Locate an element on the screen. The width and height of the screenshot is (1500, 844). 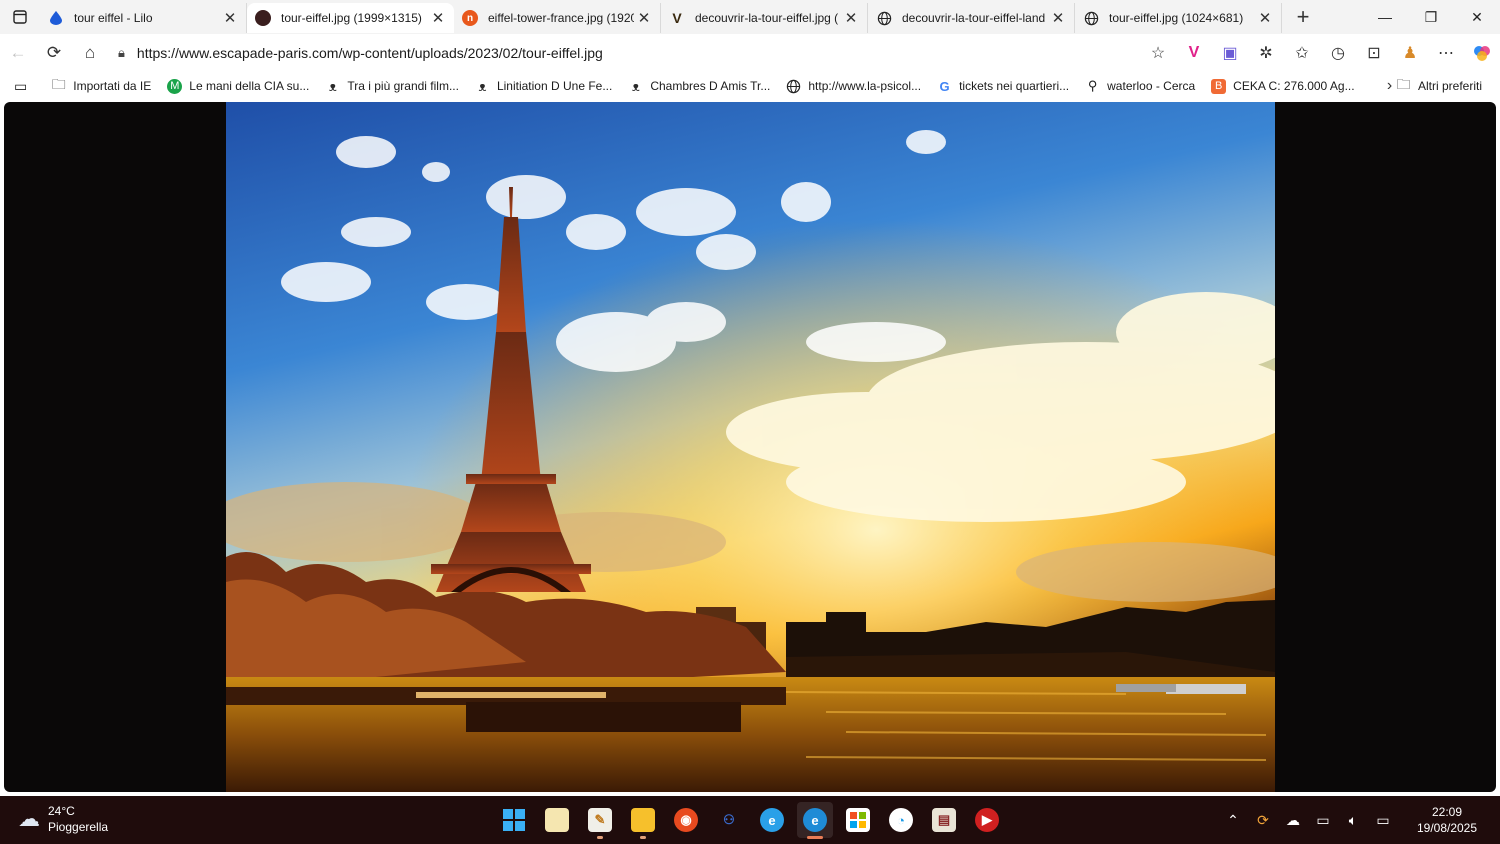
taskbar-photos-app: ◔ is located at coordinates (901, 820).